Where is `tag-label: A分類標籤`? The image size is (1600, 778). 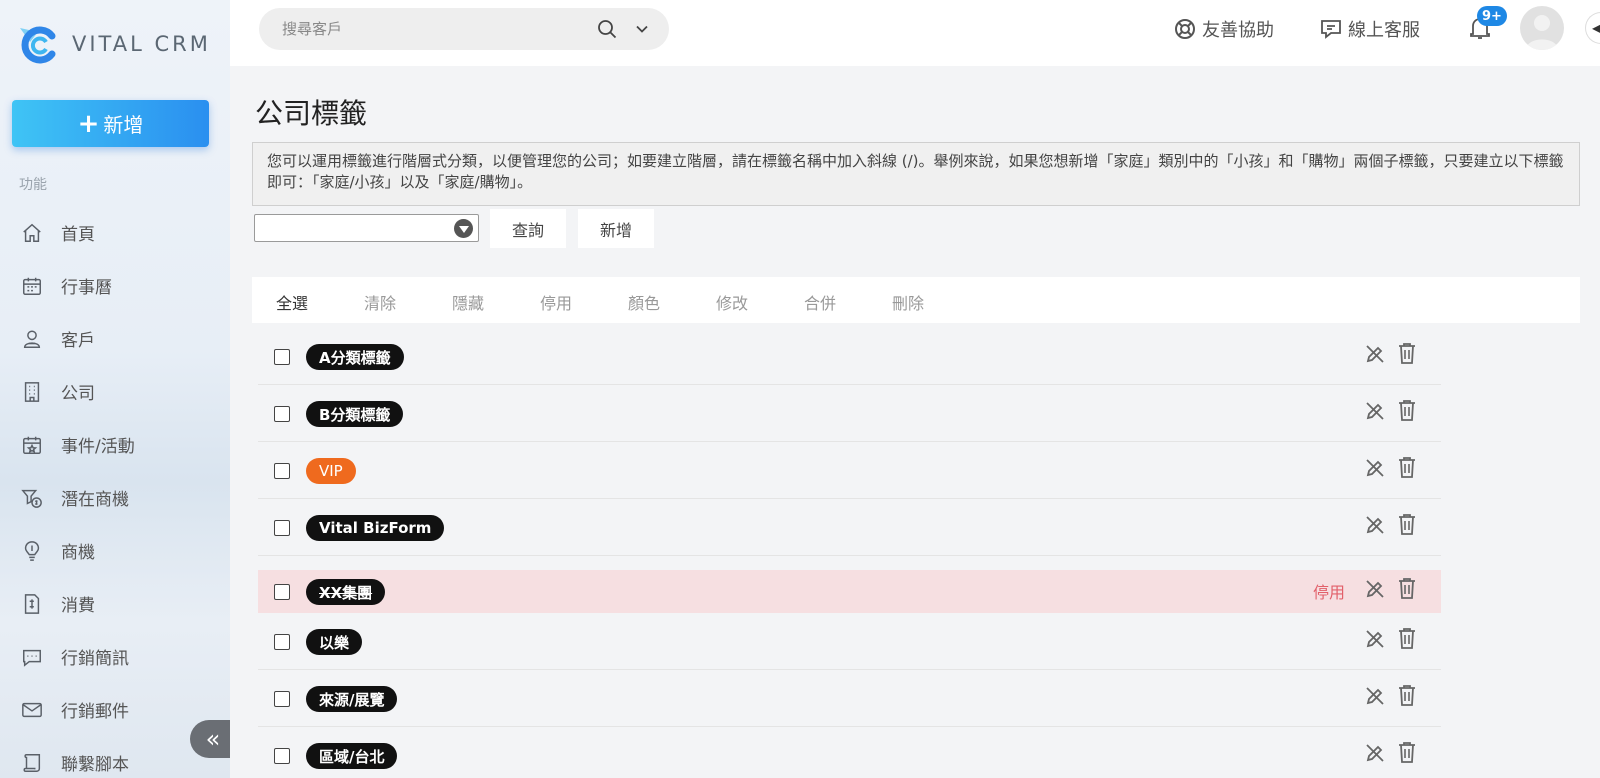
tag-label: A分類標籤 is located at coordinates (355, 357).